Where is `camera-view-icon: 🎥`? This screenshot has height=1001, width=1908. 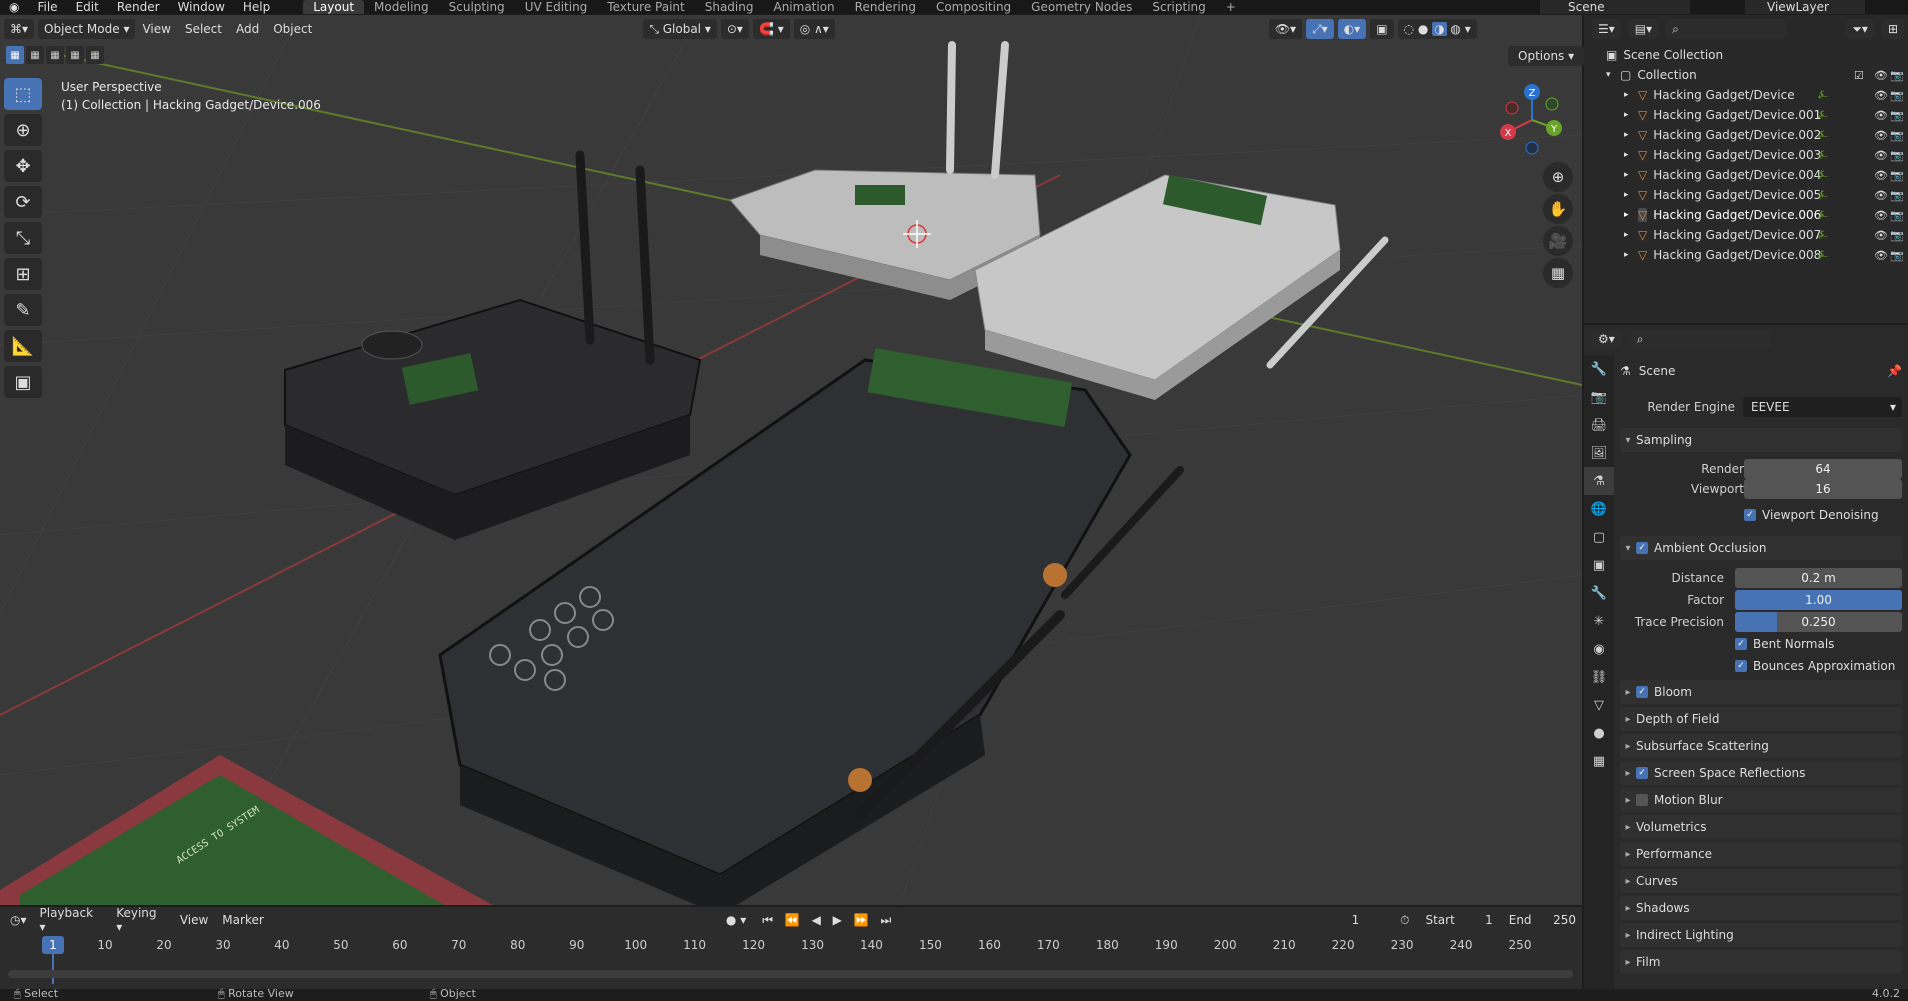
camera-view-icon: 🎥 is located at coordinates (1558, 241).